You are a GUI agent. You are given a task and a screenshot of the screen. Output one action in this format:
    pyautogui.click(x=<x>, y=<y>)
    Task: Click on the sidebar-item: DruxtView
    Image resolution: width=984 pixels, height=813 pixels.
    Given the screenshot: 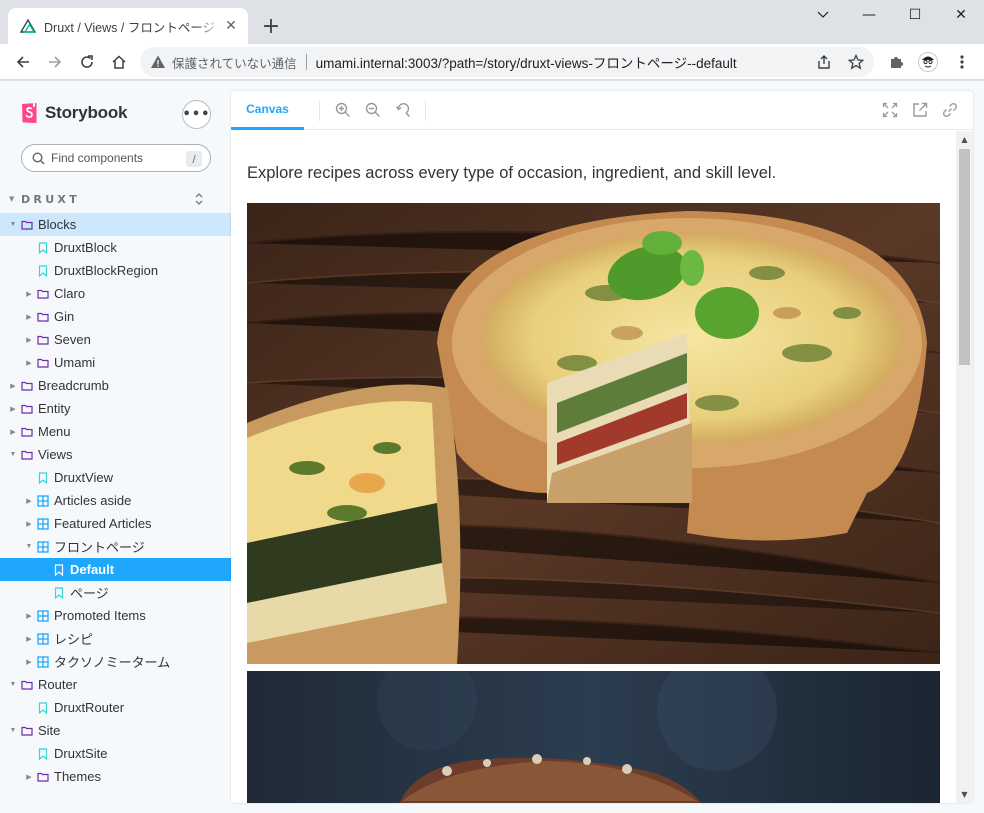 What is the action you would take?
    pyautogui.click(x=115, y=477)
    